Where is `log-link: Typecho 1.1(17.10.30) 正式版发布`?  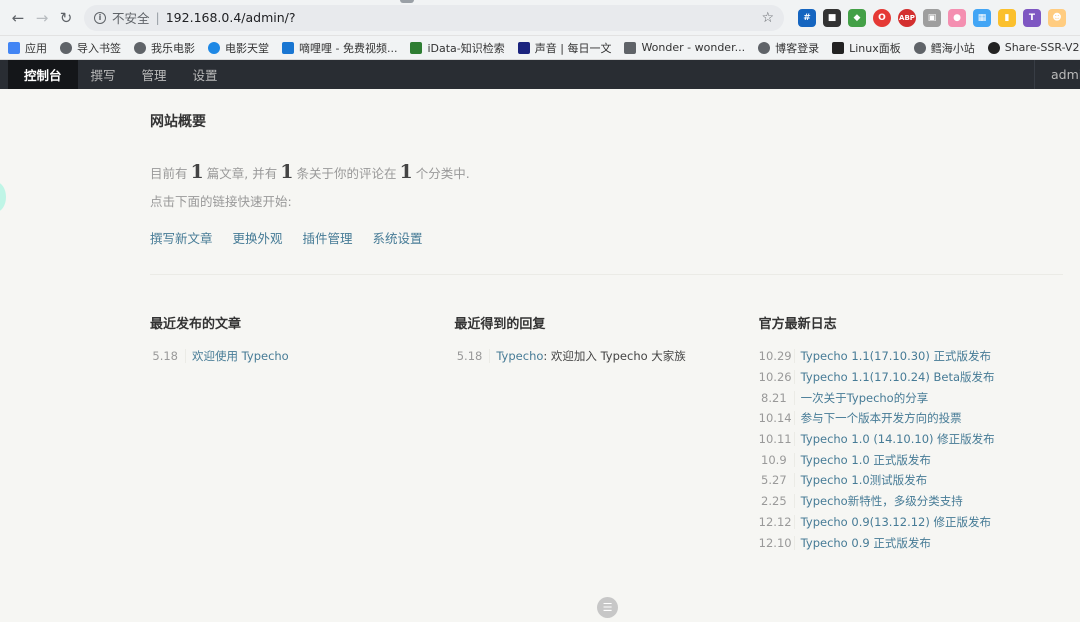 log-link: Typecho 1.1(17.10.30) 正式版发布 is located at coordinates (896, 356).